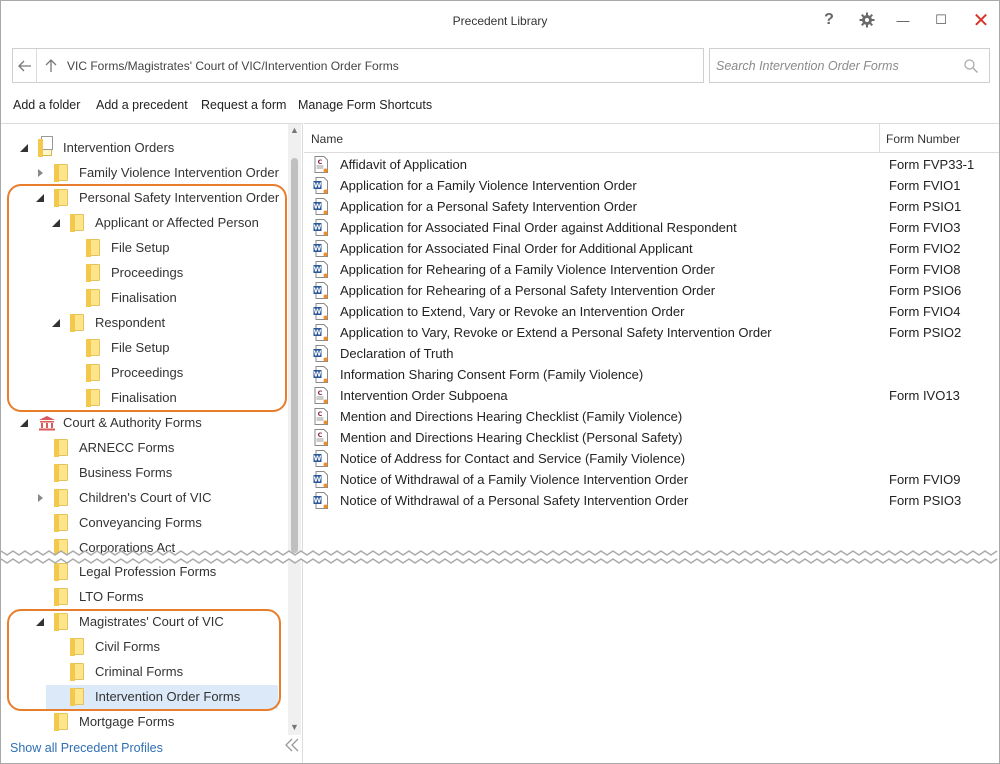  What do you see at coordinates (143, 572) in the screenshot?
I see `tree-item: Legal Profession Forms` at bounding box center [143, 572].